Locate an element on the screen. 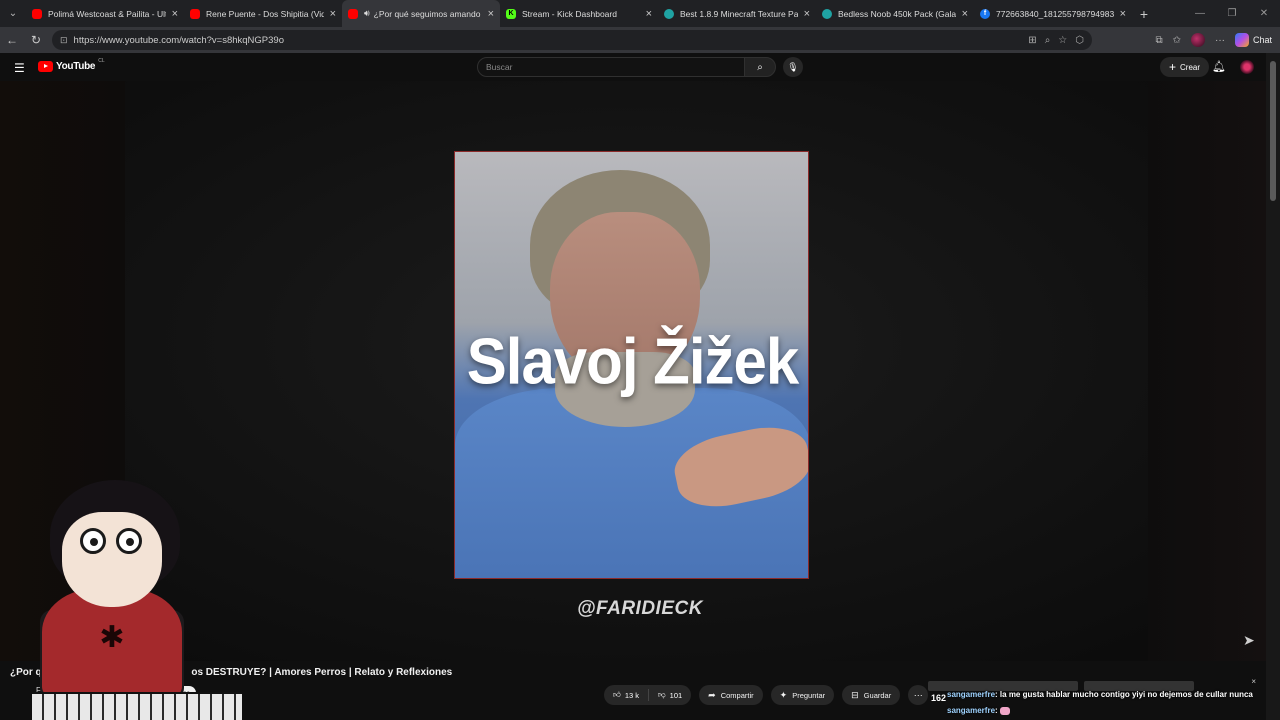 This screenshot has height=720, width=1280. tab-search-chevron-icon: ⌄ is located at coordinates (13, 13).